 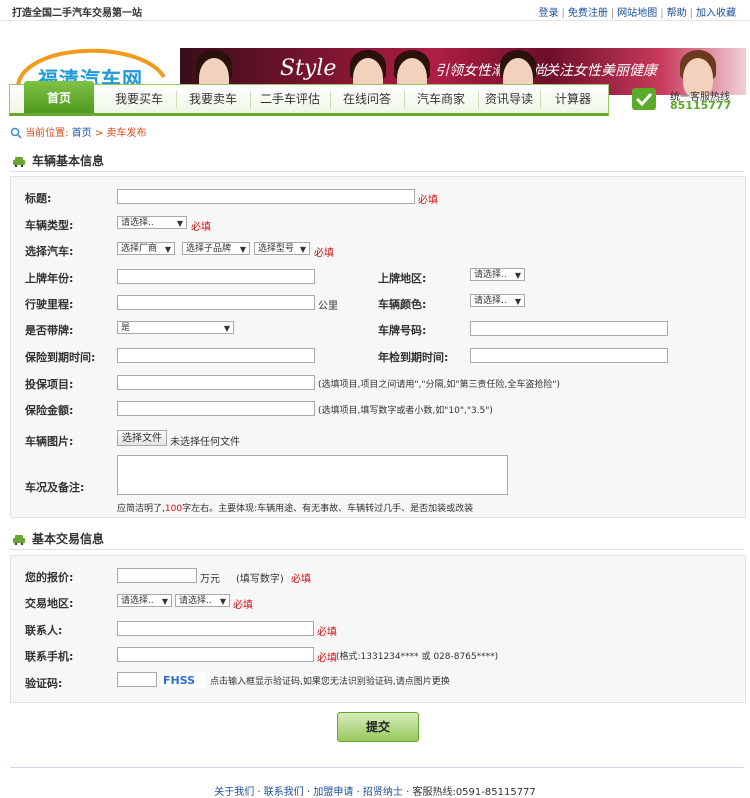 I want to click on hotline-number: 85115777, so click(x=701, y=105).